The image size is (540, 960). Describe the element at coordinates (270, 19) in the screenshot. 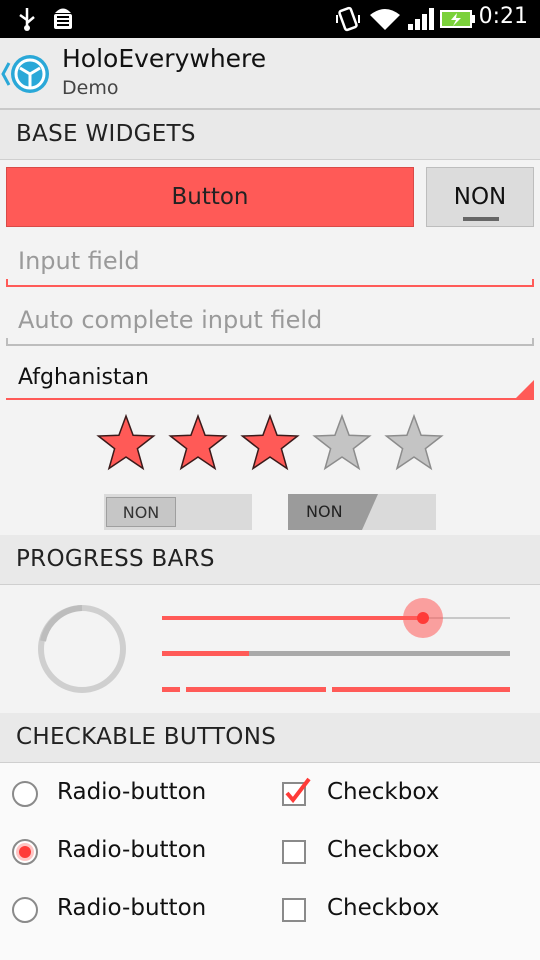

I see `status-bar: 0:21` at that location.